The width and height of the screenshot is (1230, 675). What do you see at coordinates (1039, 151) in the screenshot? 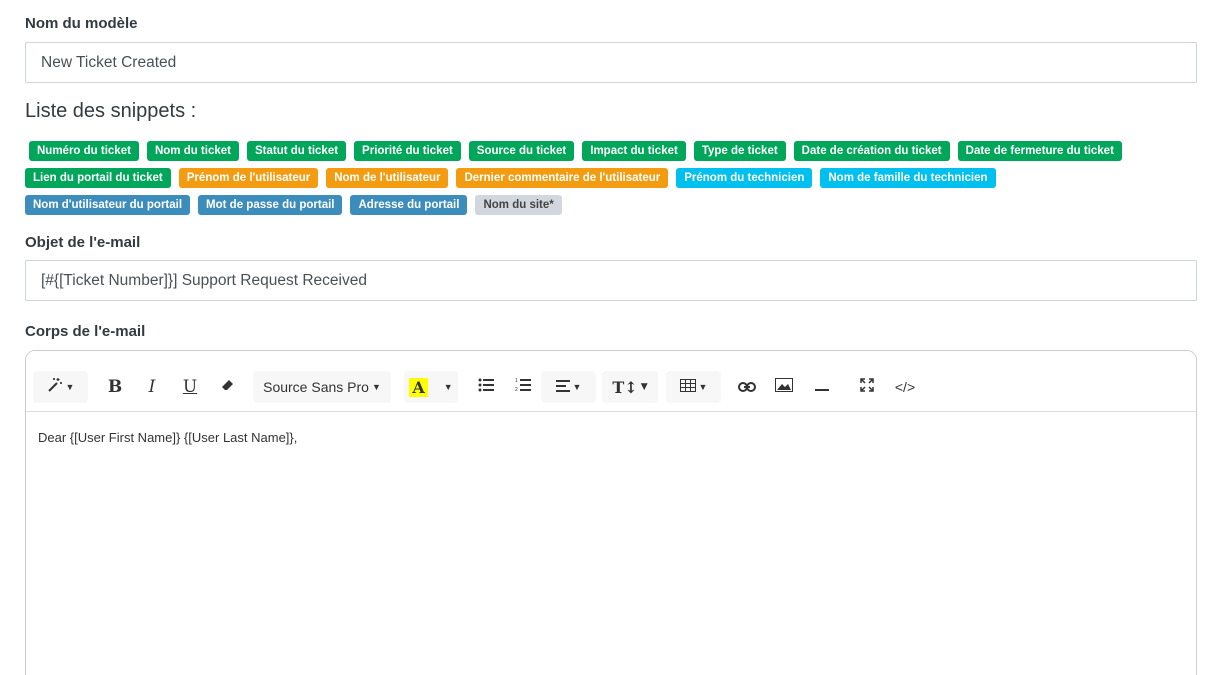
I see `snippet-badge: Date de fermeture du ticket` at bounding box center [1039, 151].